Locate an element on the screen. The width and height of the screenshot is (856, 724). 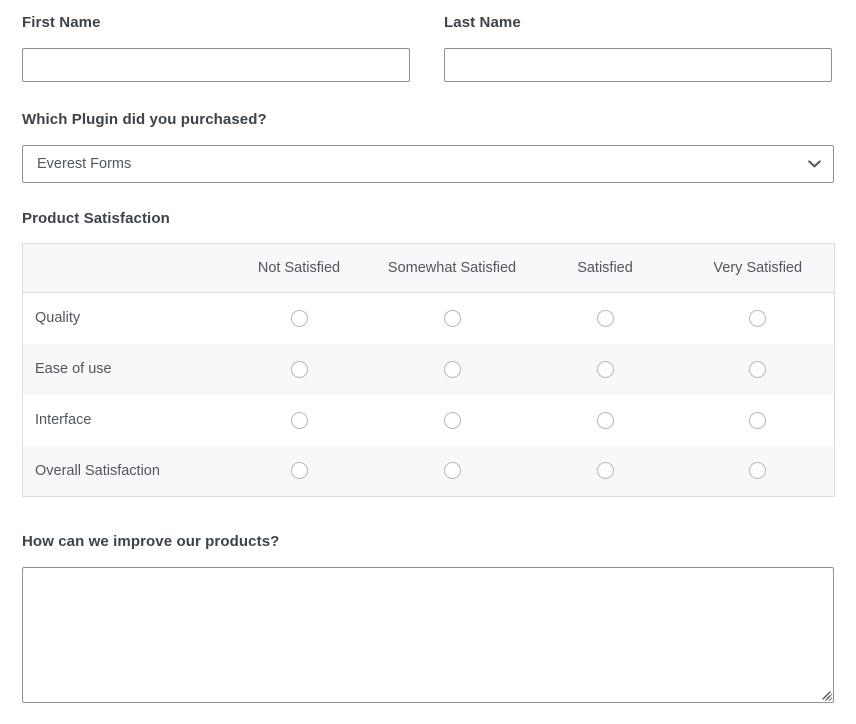
matrix-column-header: Somewhat Satisfied is located at coordinates (452, 268).